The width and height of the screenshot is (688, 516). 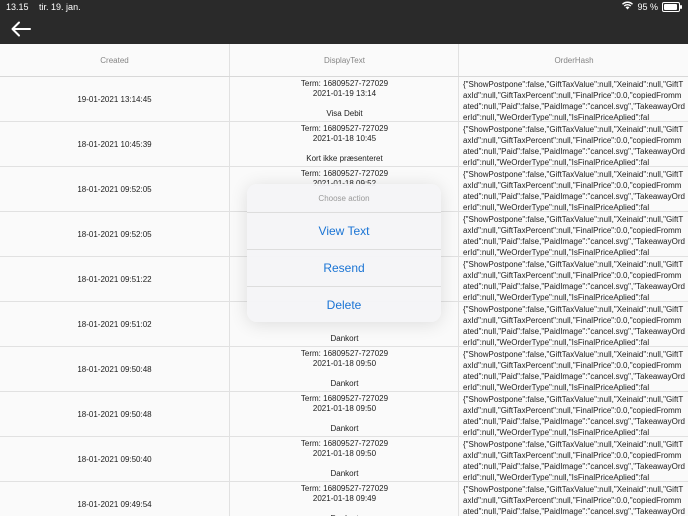 I want to click on status-date: tir. 19. jan., so click(x=60, y=7).